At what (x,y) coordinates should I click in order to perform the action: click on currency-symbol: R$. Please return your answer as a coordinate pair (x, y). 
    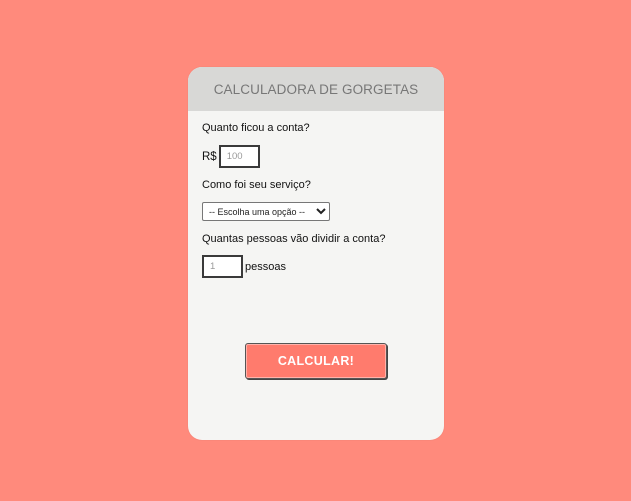
    Looking at the image, I should click on (209, 156).